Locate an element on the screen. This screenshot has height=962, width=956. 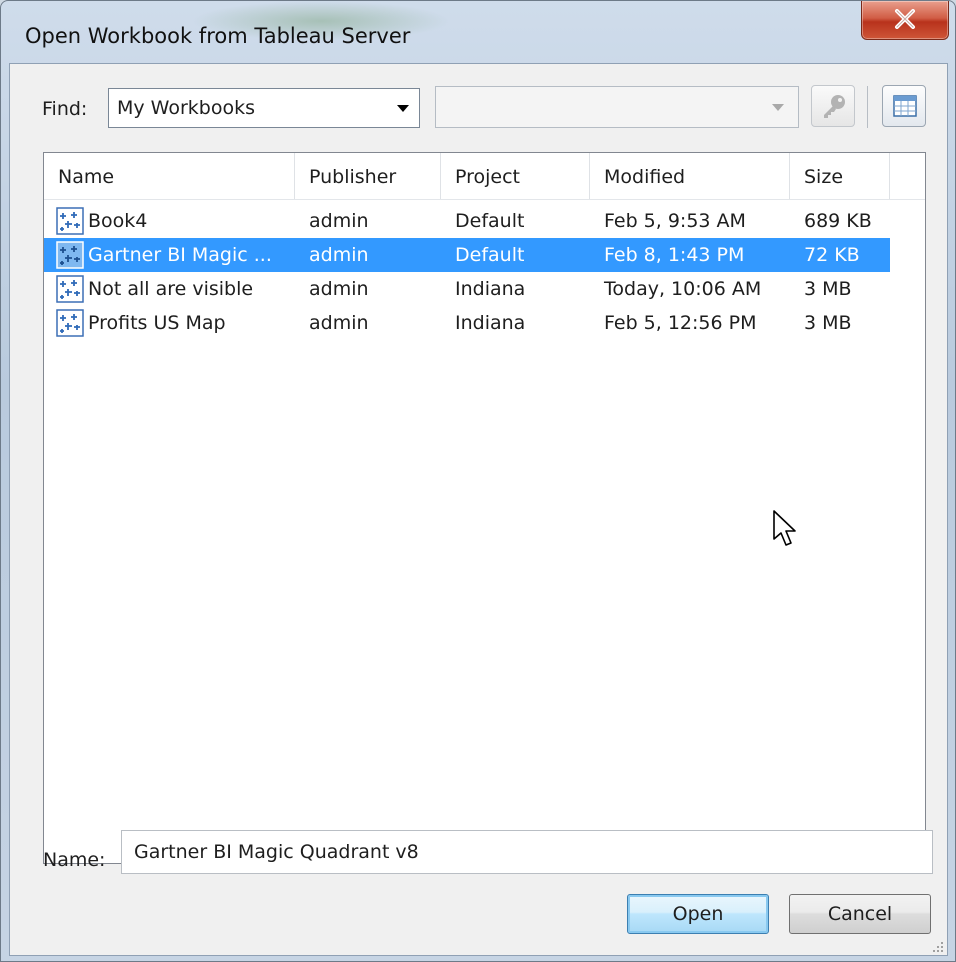
cell-modified: Feb 5, 12:56 PM is located at coordinates (680, 323).